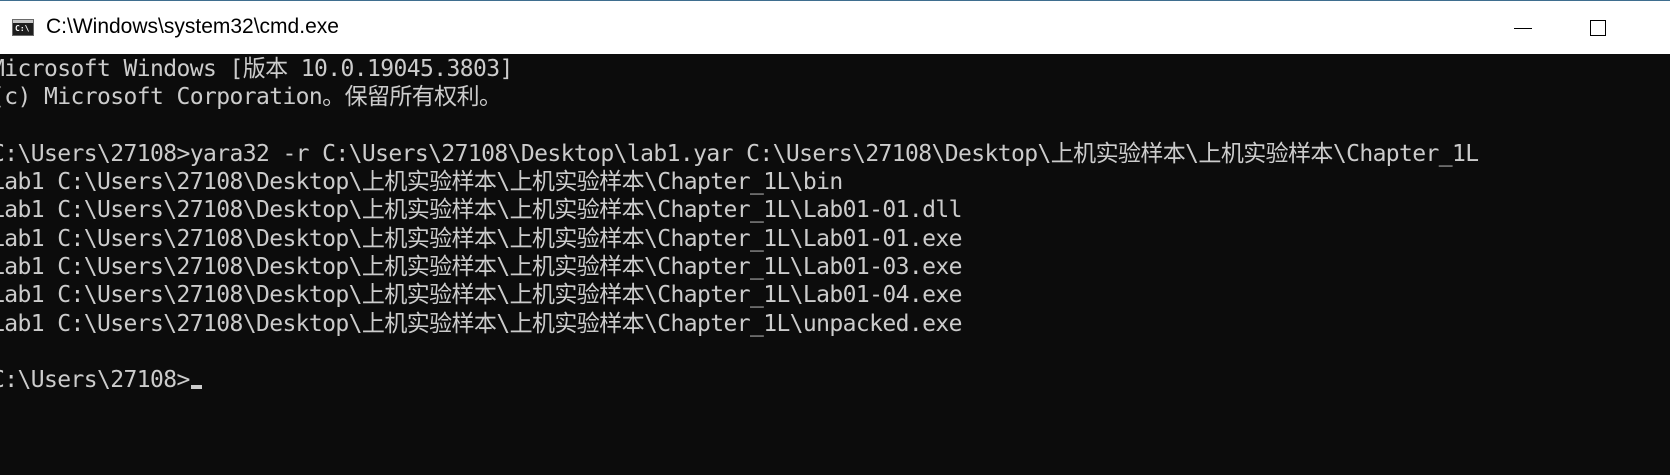 The width and height of the screenshot is (1670, 475). Describe the element at coordinates (251, 97) in the screenshot. I see `console-line: (c) Microsoft Corporation。保留所有权利。` at that location.